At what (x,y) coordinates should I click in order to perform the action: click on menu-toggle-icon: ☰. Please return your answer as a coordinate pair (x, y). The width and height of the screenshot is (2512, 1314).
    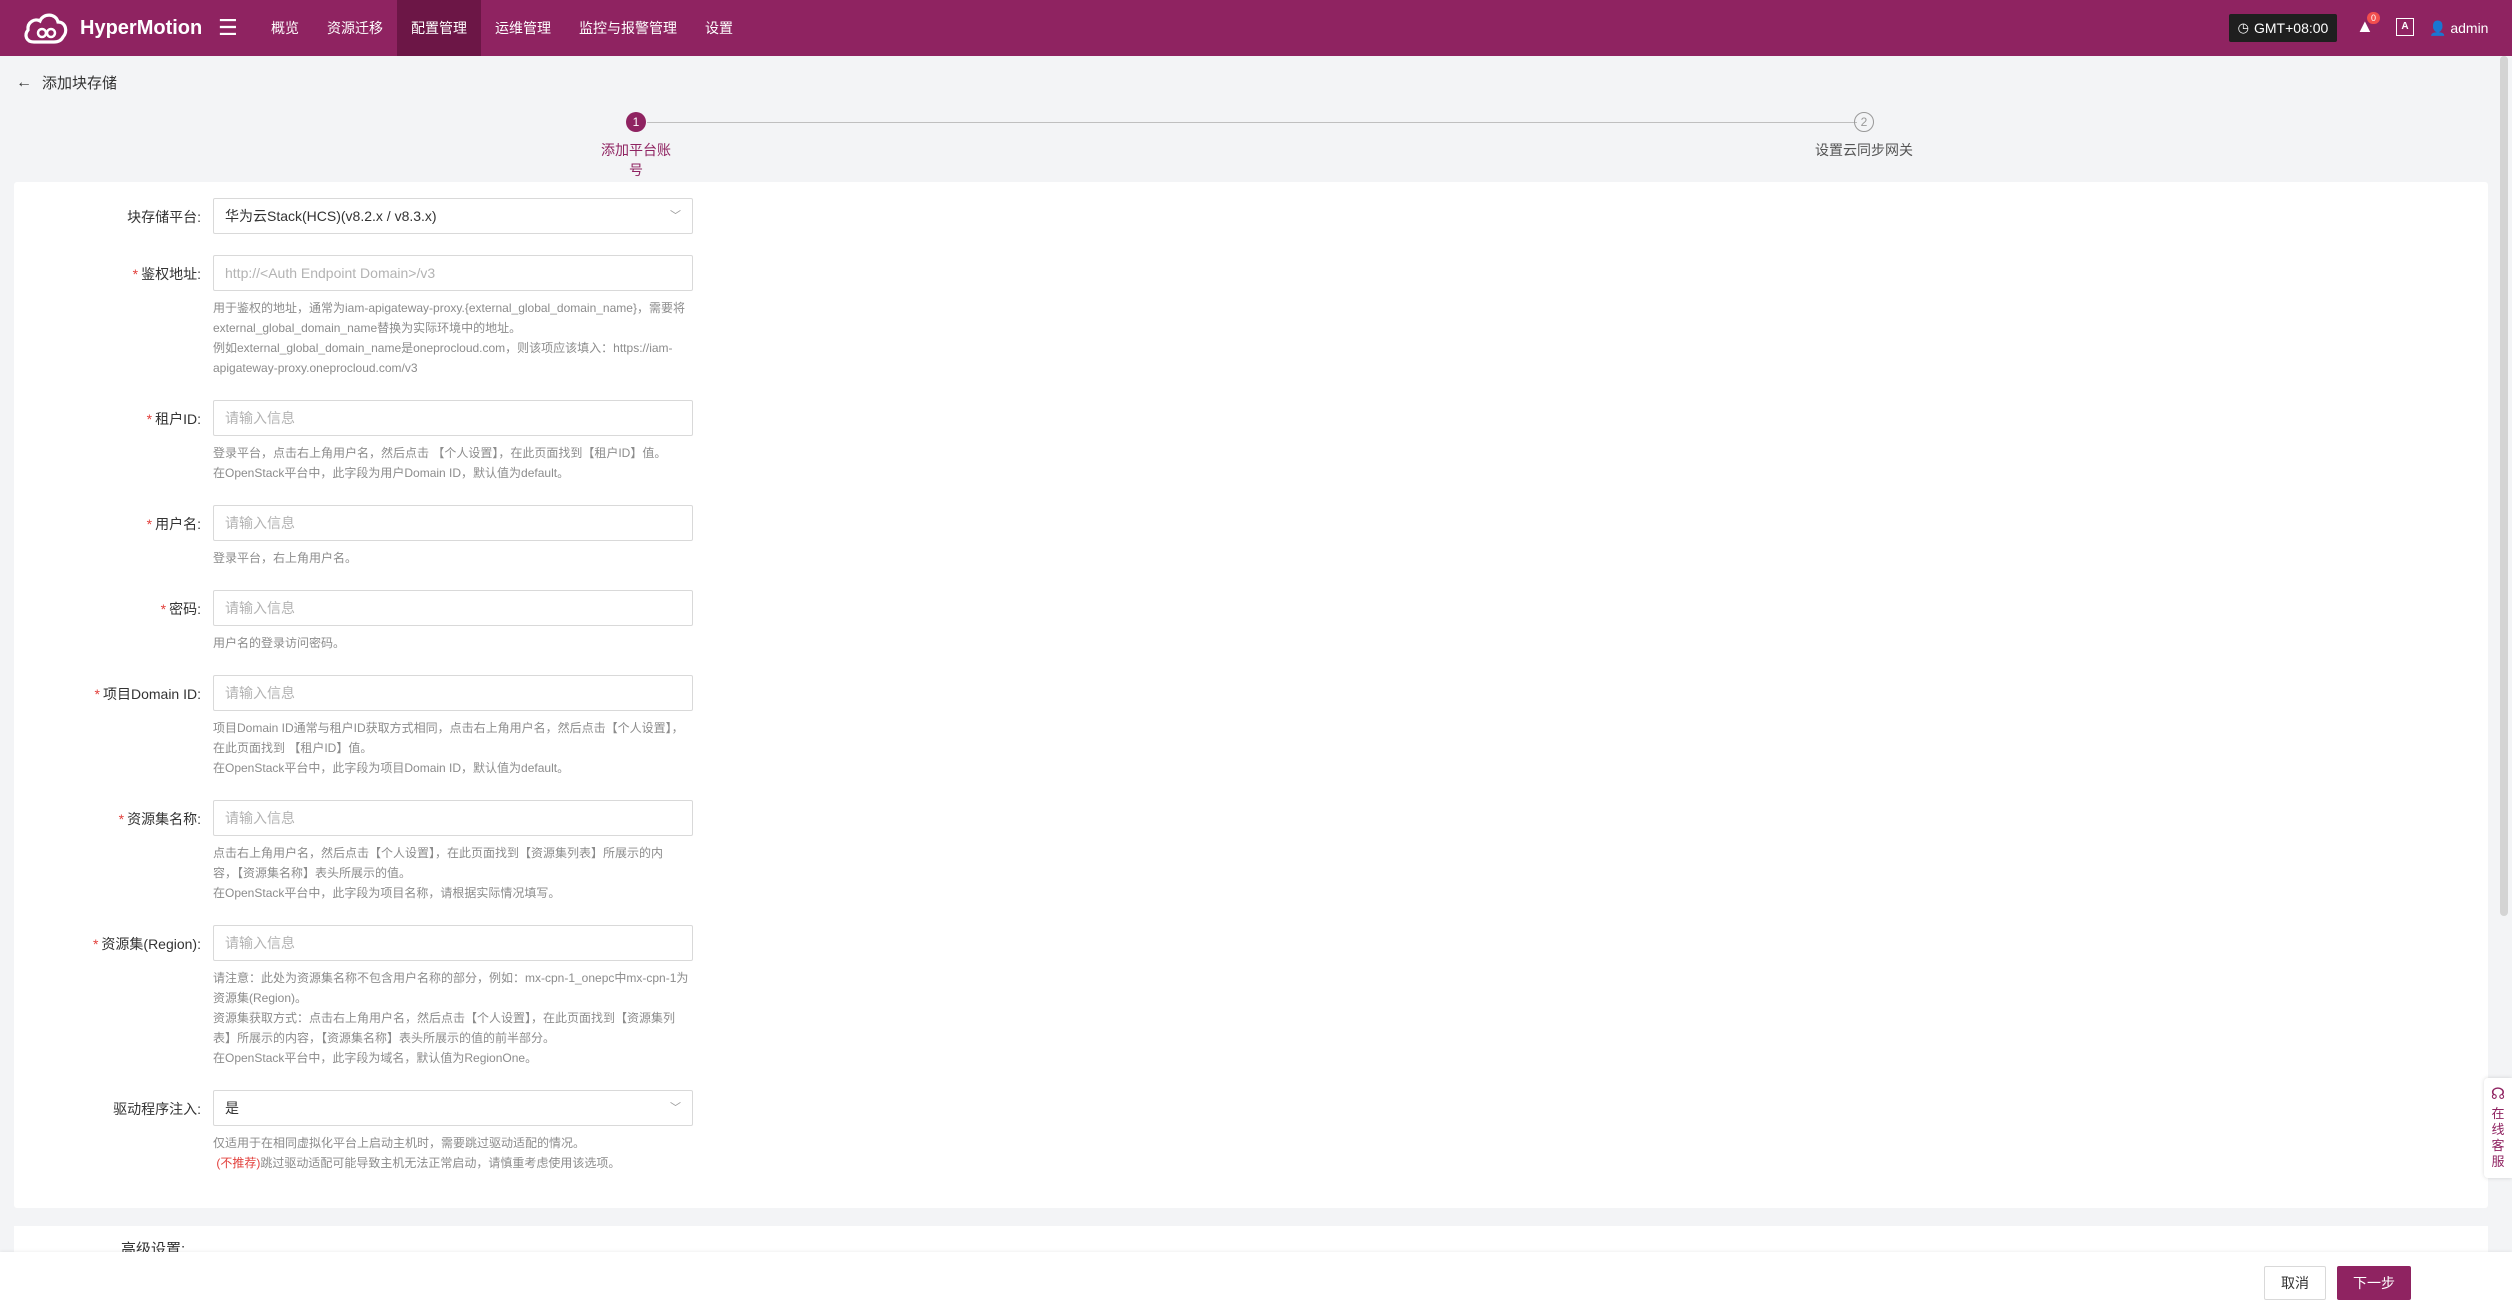
    Looking at the image, I should click on (228, 28).